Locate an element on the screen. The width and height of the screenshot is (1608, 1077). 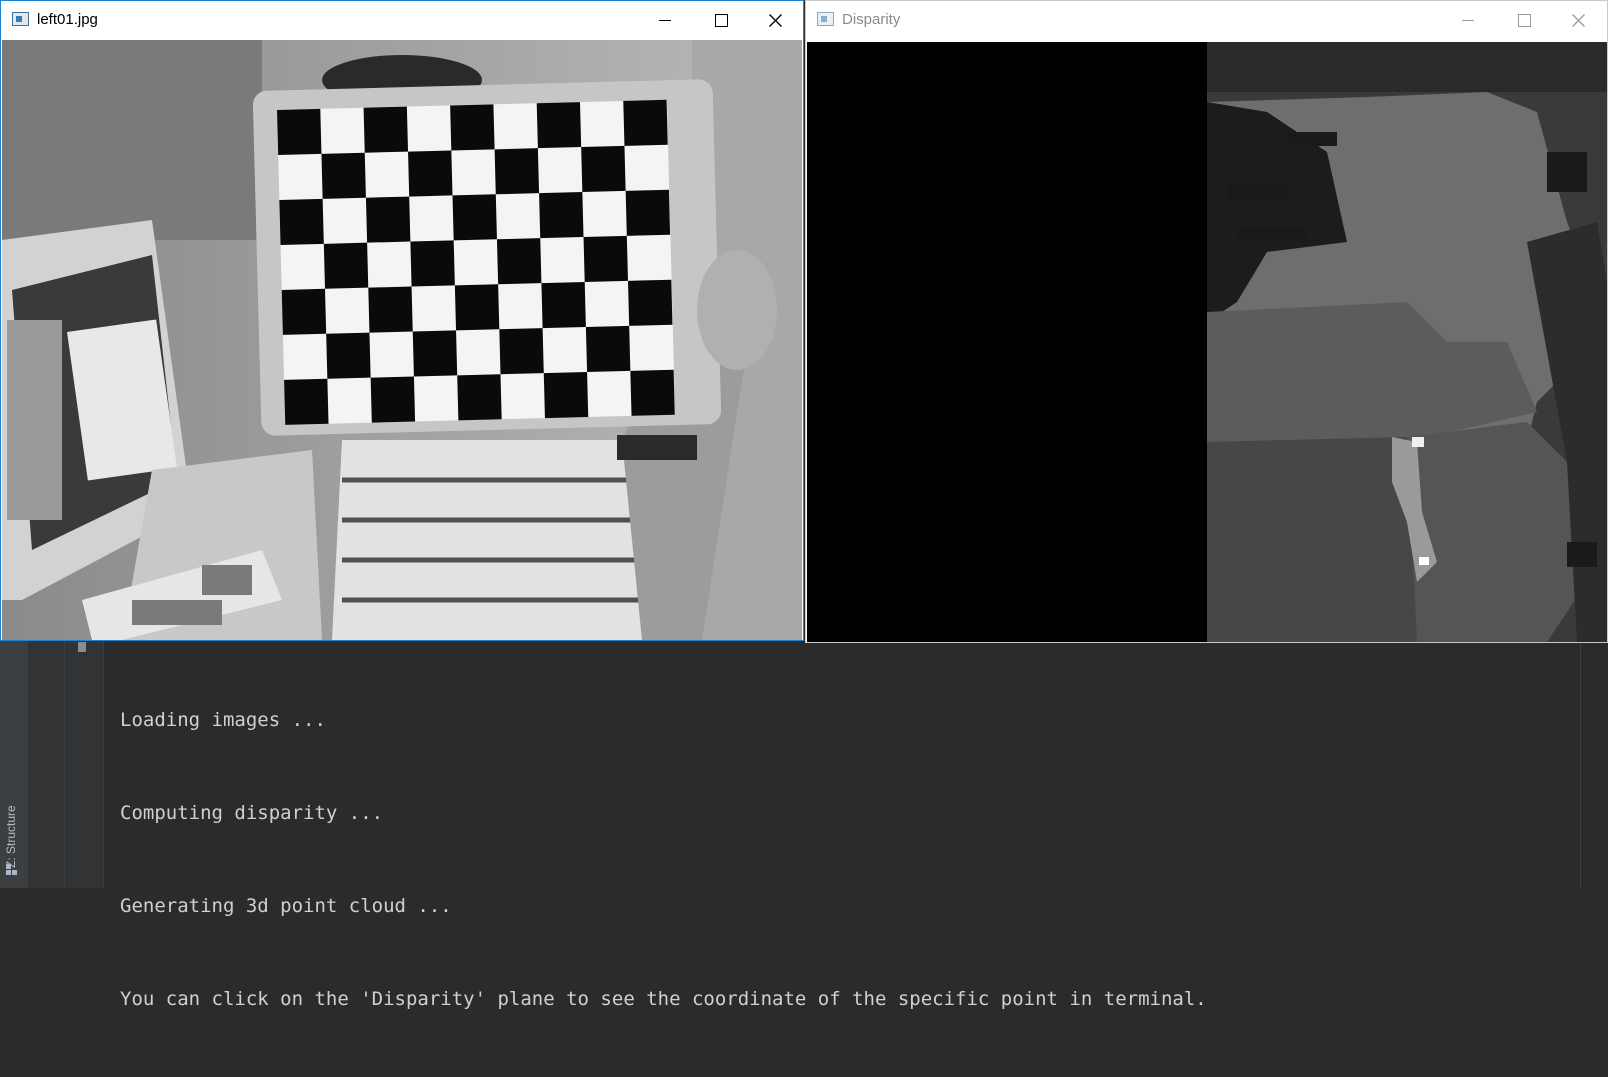
disparity-window-titlebar: Disparity is located at coordinates (1206, 21).